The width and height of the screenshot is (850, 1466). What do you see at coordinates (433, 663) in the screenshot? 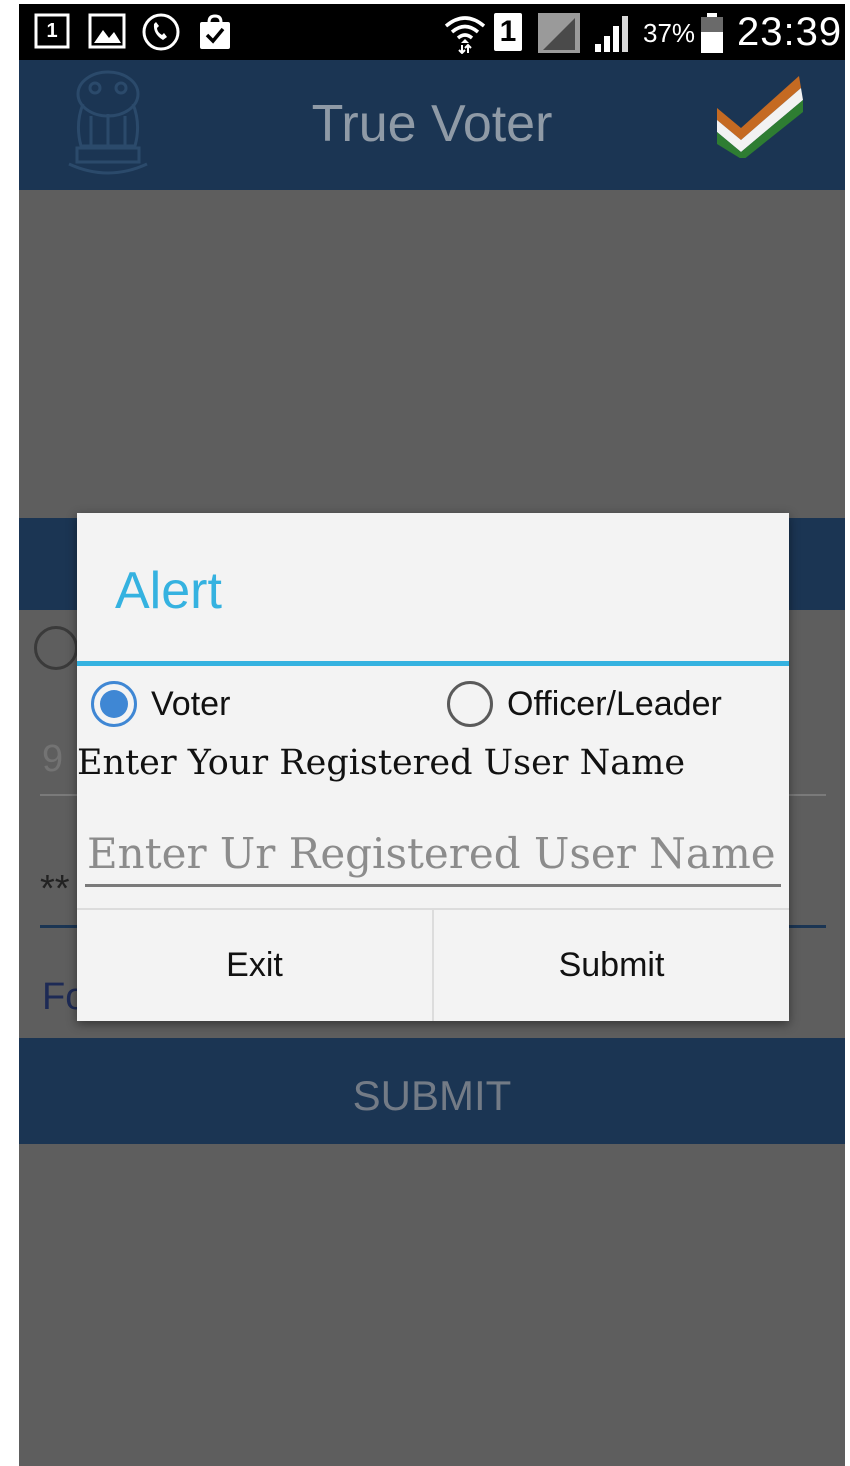
I see `dialog-title-divider` at bounding box center [433, 663].